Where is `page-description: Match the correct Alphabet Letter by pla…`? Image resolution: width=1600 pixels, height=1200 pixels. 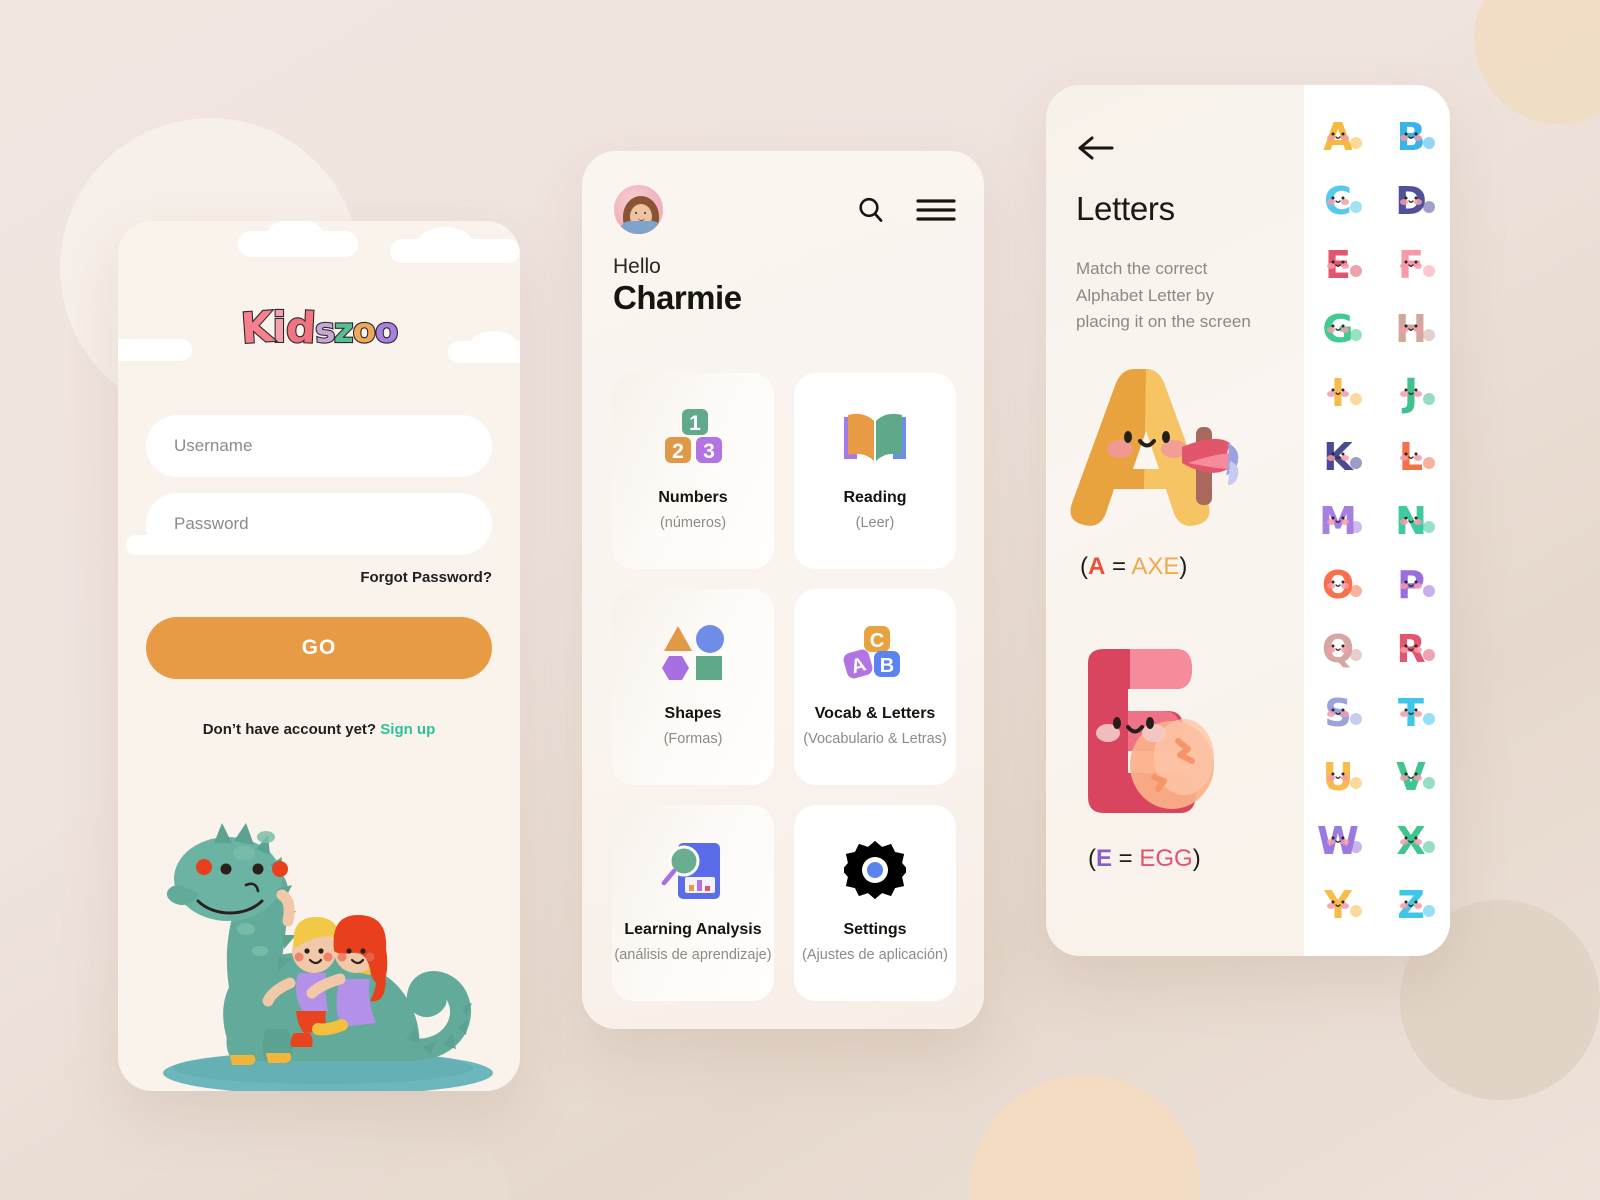
page-description: Match the correct Alphabet Letter by pla… is located at coordinates (1163, 295).